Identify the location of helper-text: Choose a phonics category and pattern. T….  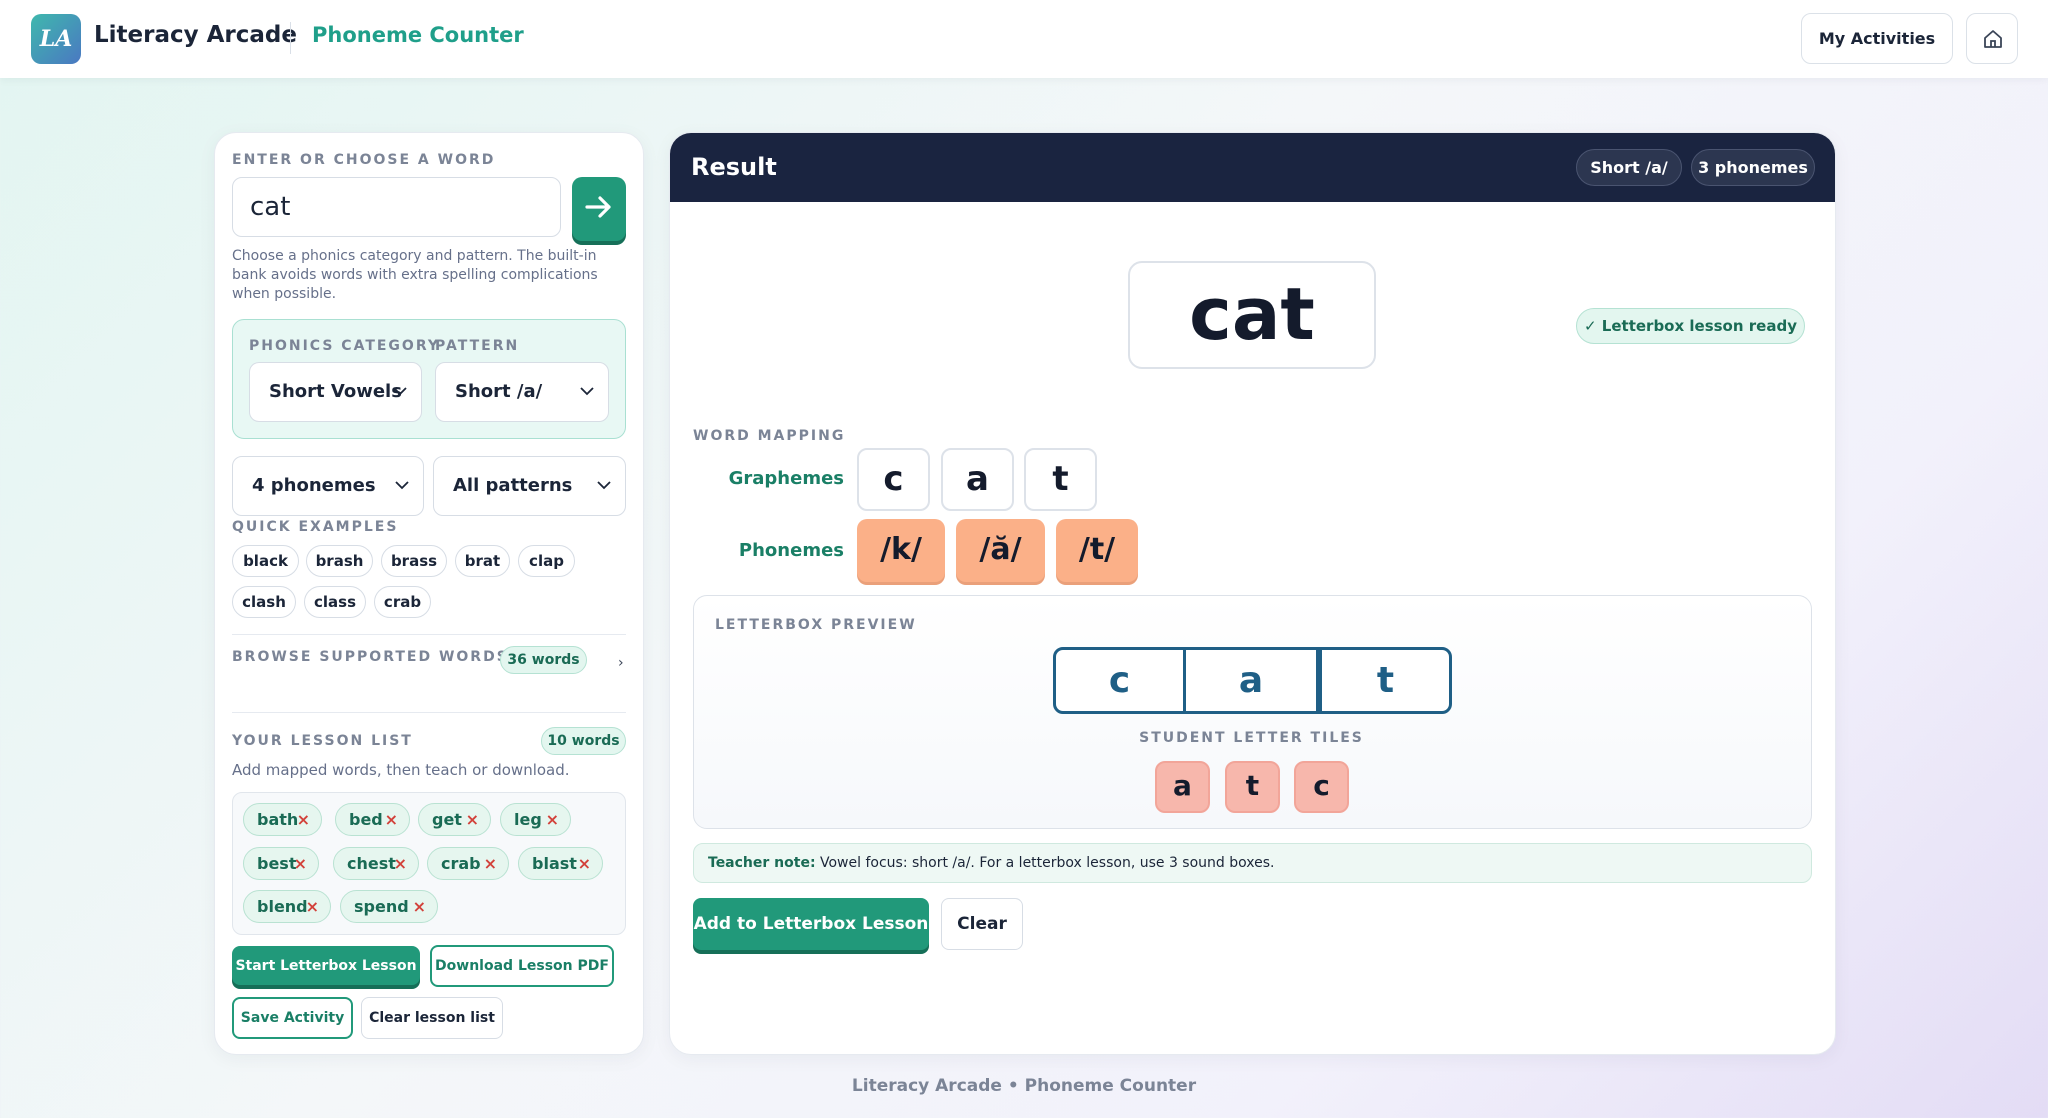
(415, 275).